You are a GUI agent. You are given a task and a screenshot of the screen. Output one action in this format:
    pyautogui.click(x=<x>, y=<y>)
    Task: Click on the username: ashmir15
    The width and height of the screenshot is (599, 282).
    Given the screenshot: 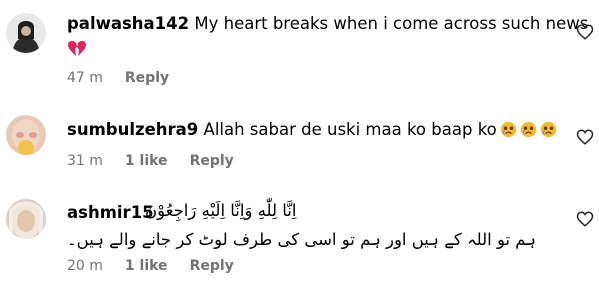 What is the action you would take?
    pyautogui.click(x=110, y=212)
    